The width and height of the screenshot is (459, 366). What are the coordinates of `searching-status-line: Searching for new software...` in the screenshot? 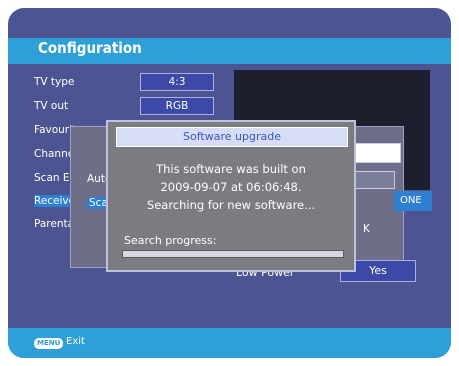 It's located at (231, 205).